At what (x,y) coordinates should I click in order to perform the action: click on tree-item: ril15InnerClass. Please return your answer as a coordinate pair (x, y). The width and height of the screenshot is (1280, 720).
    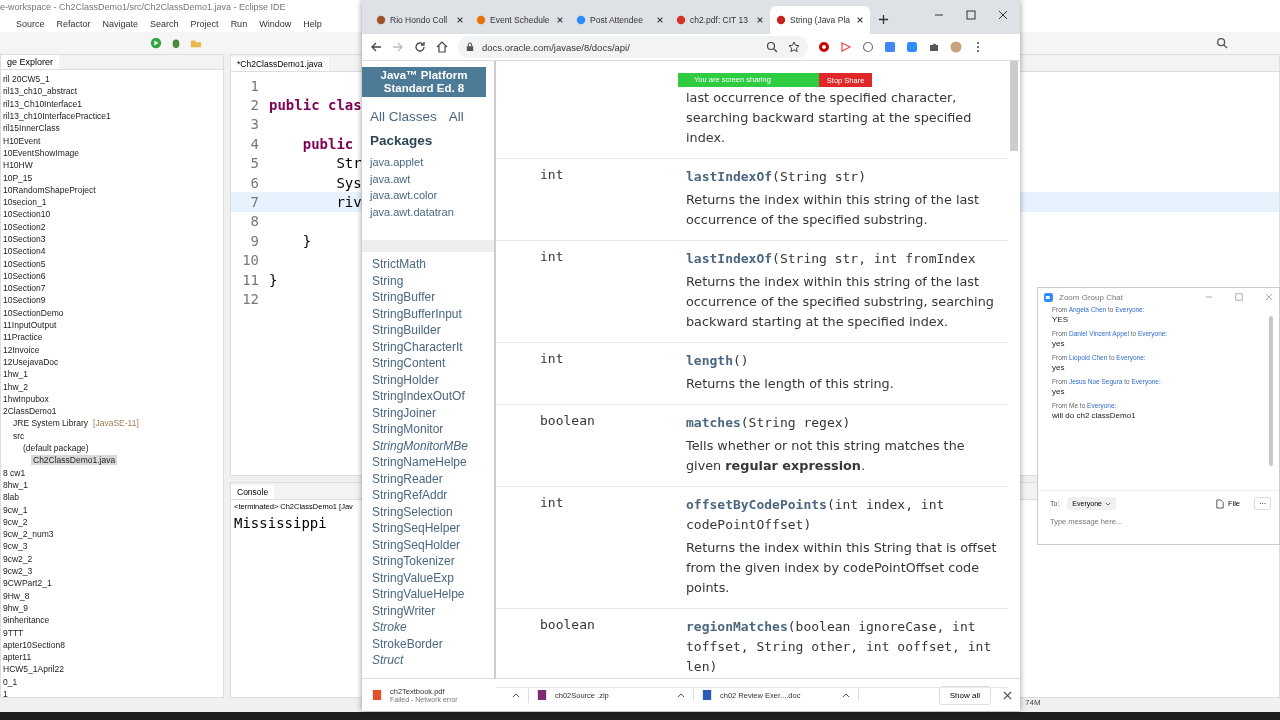
    Looking at the image, I should click on (31, 128).